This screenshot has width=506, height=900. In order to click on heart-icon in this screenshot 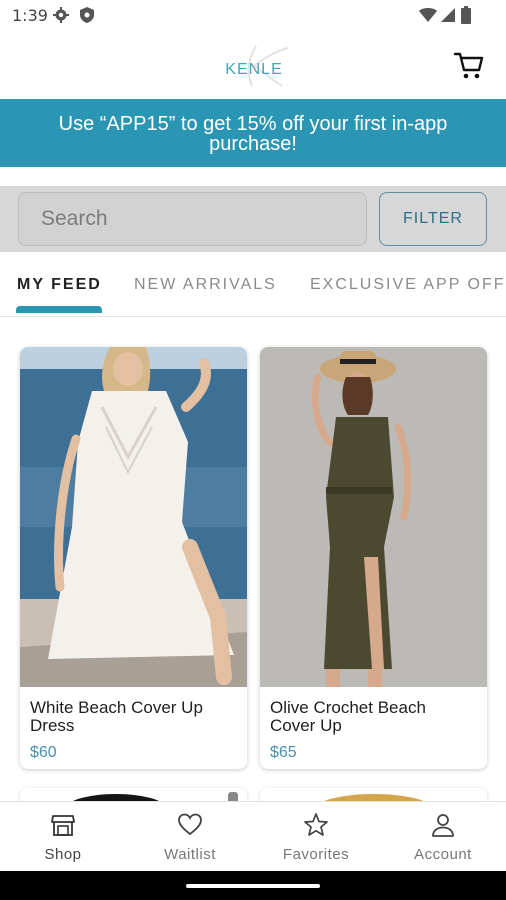, I will do `click(190, 824)`.